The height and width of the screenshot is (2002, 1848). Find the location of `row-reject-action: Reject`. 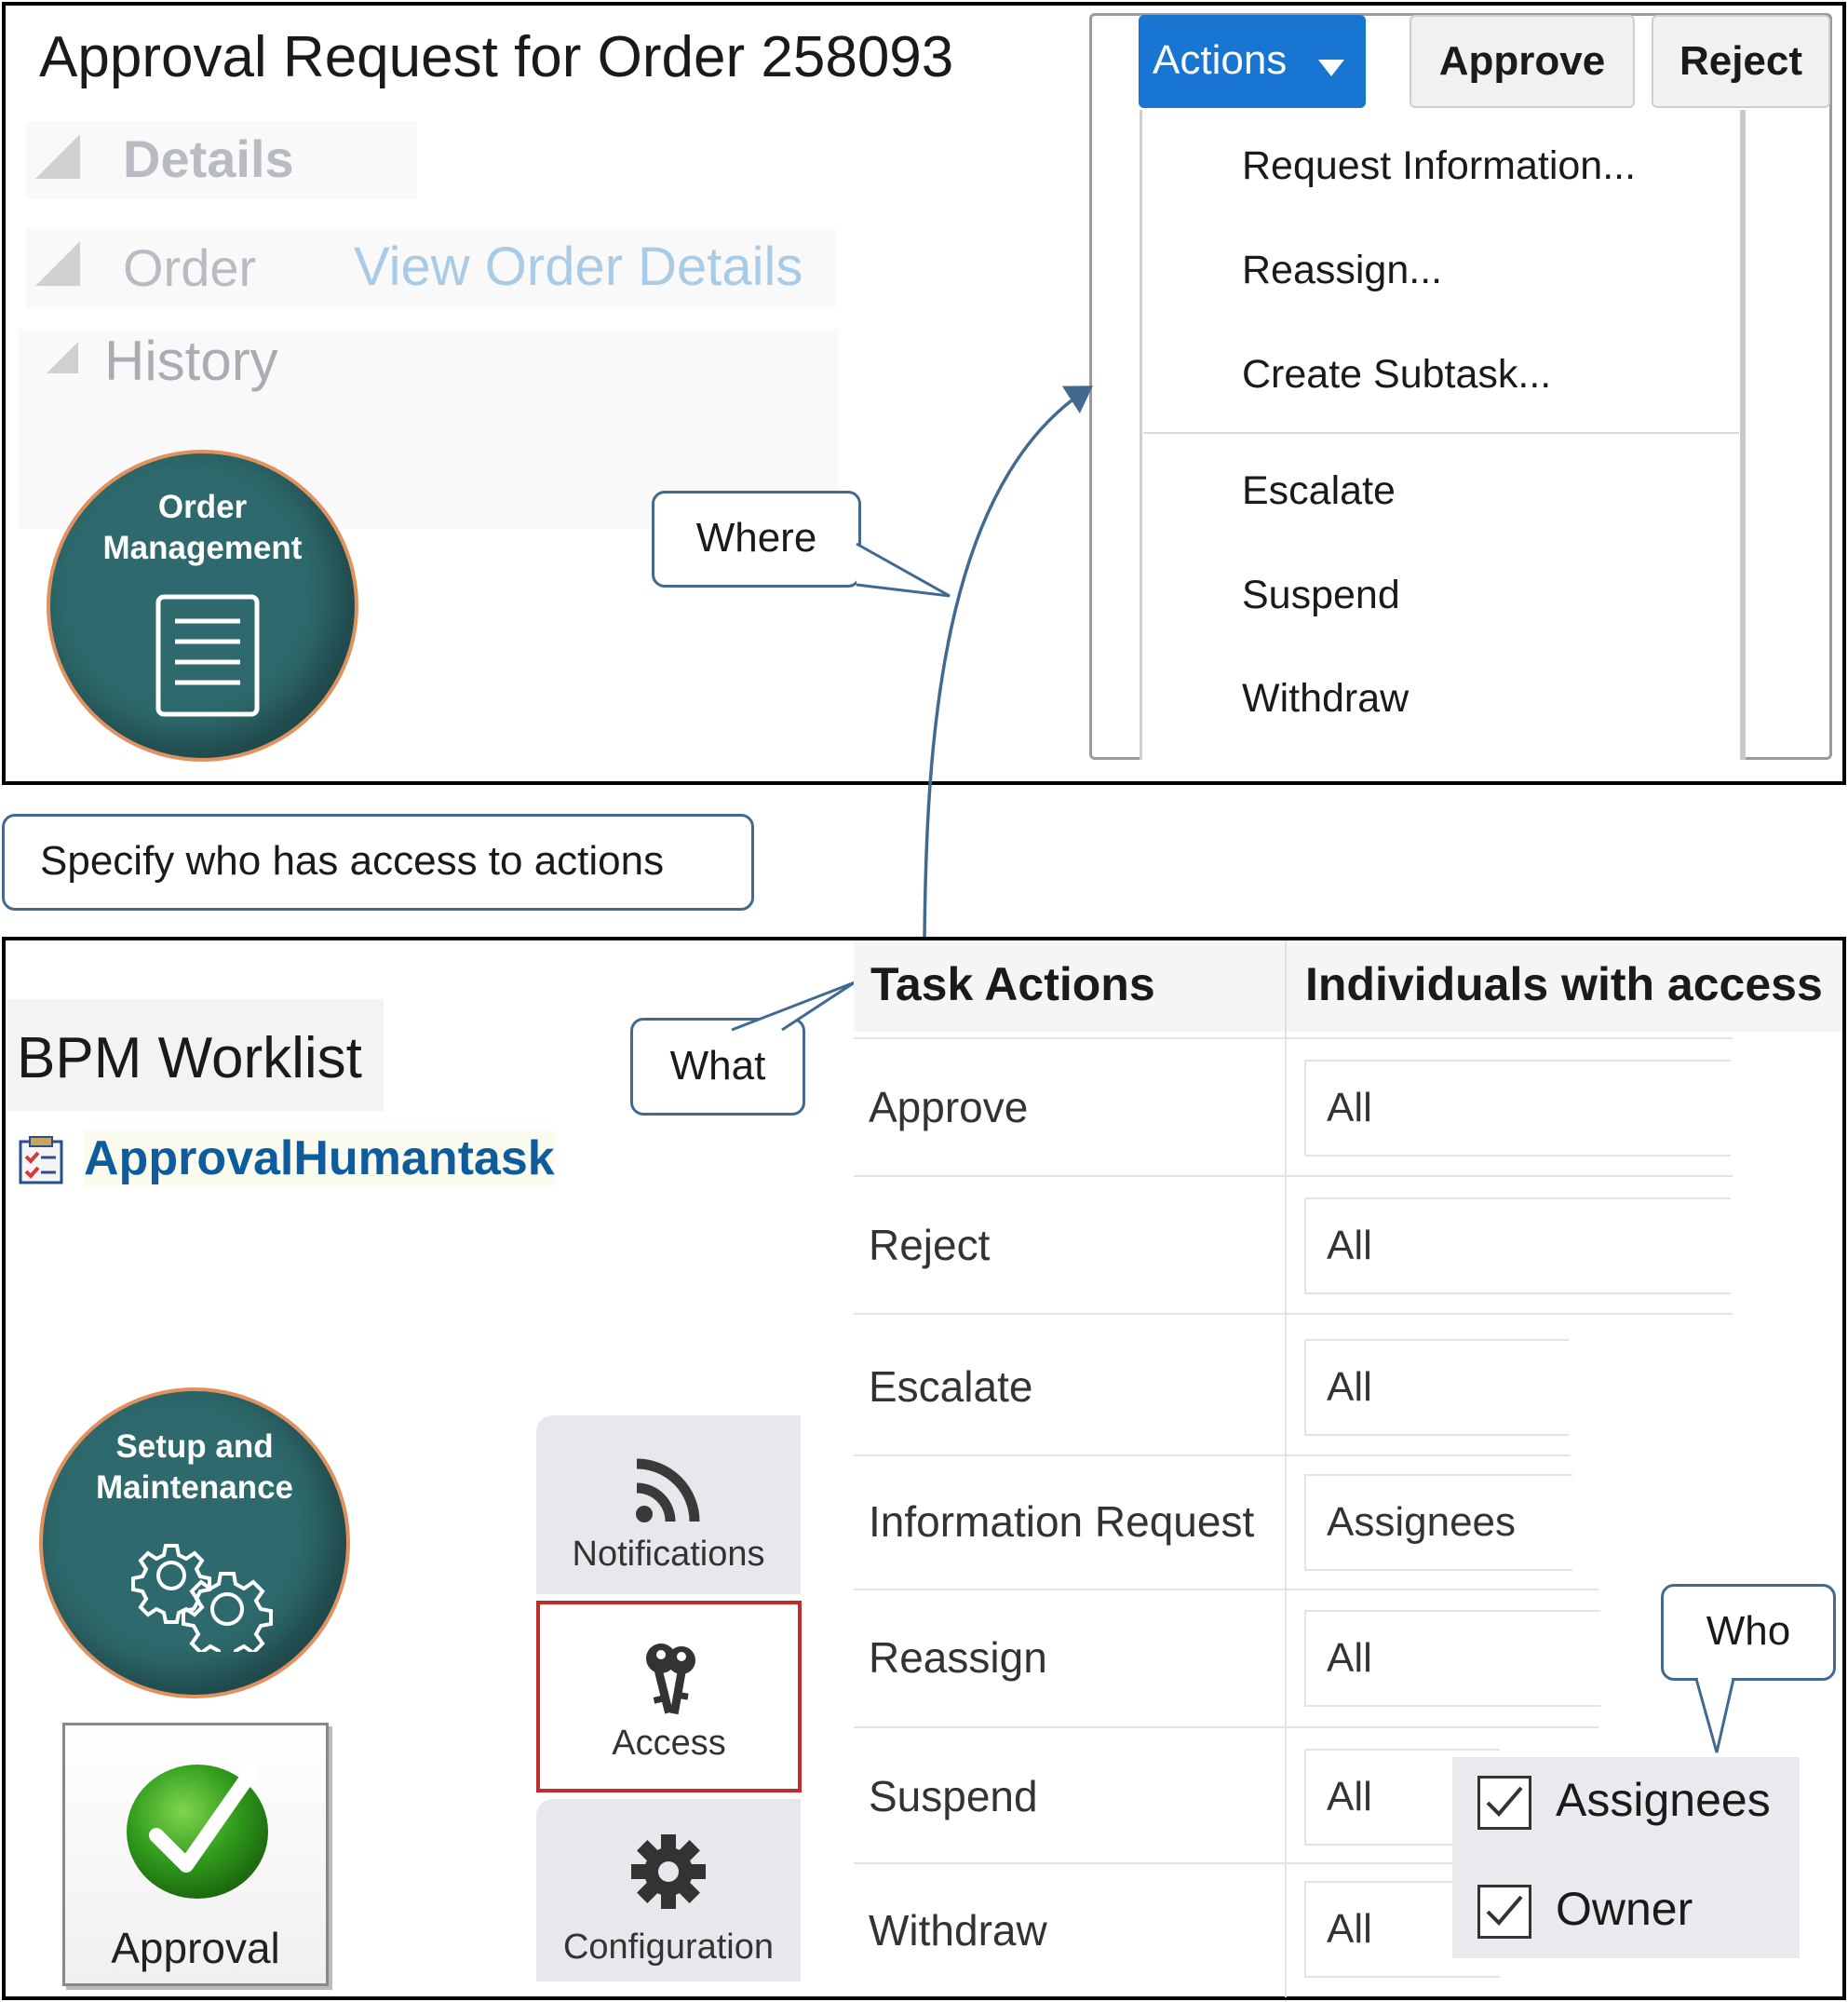

row-reject-action: Reject is located at coordinates (930, 1245).